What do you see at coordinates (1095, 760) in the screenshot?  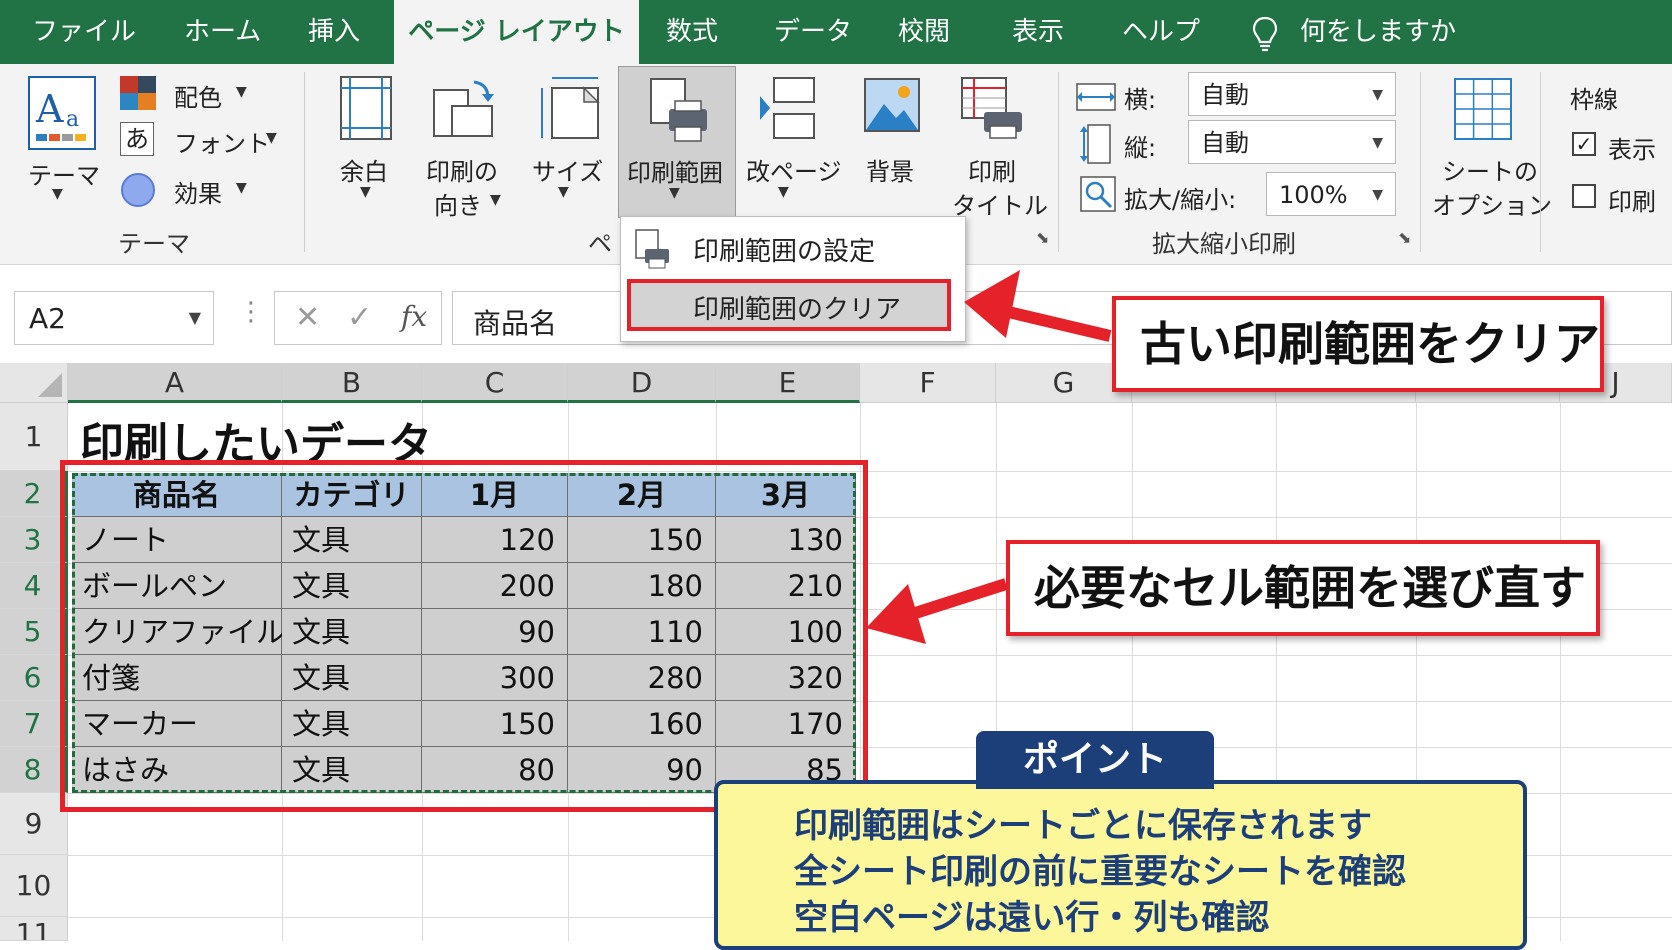 I see `point-title: ポイント` at bounding box center [1095, 760].